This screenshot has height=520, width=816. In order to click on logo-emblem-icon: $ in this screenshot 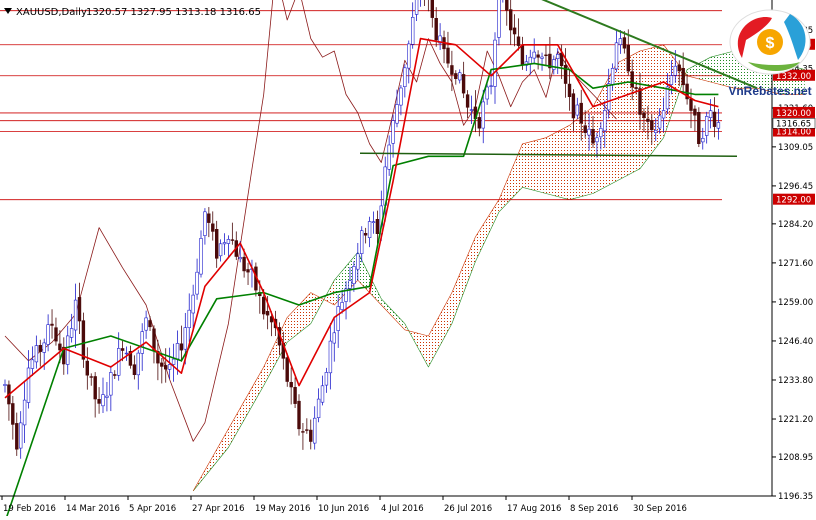, I will do `click(770, 42)`.